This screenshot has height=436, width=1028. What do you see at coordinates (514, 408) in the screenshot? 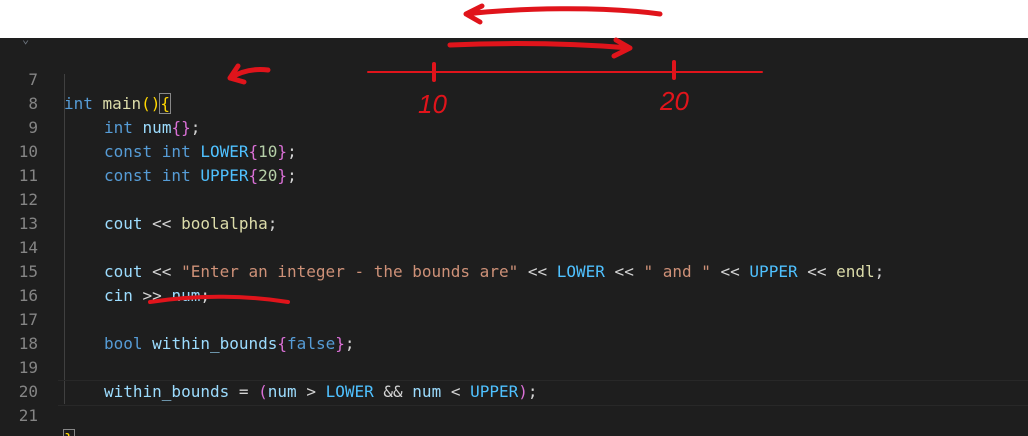
I see `code-line: 21 }` at bounding box center [514, 408].